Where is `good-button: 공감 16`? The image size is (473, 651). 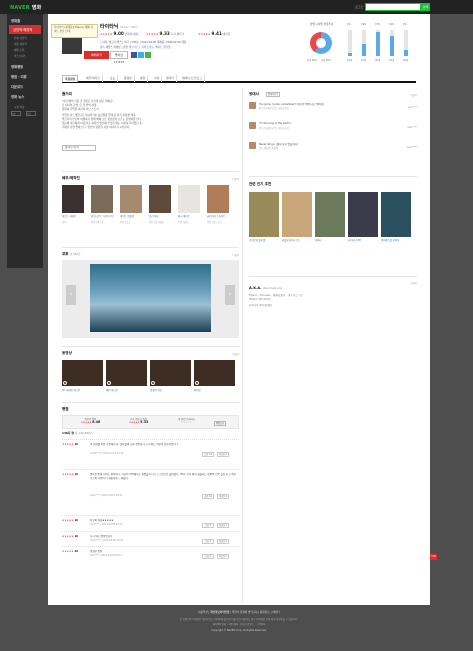 good-button: 공감 16 is located at coordinates (208, 496).